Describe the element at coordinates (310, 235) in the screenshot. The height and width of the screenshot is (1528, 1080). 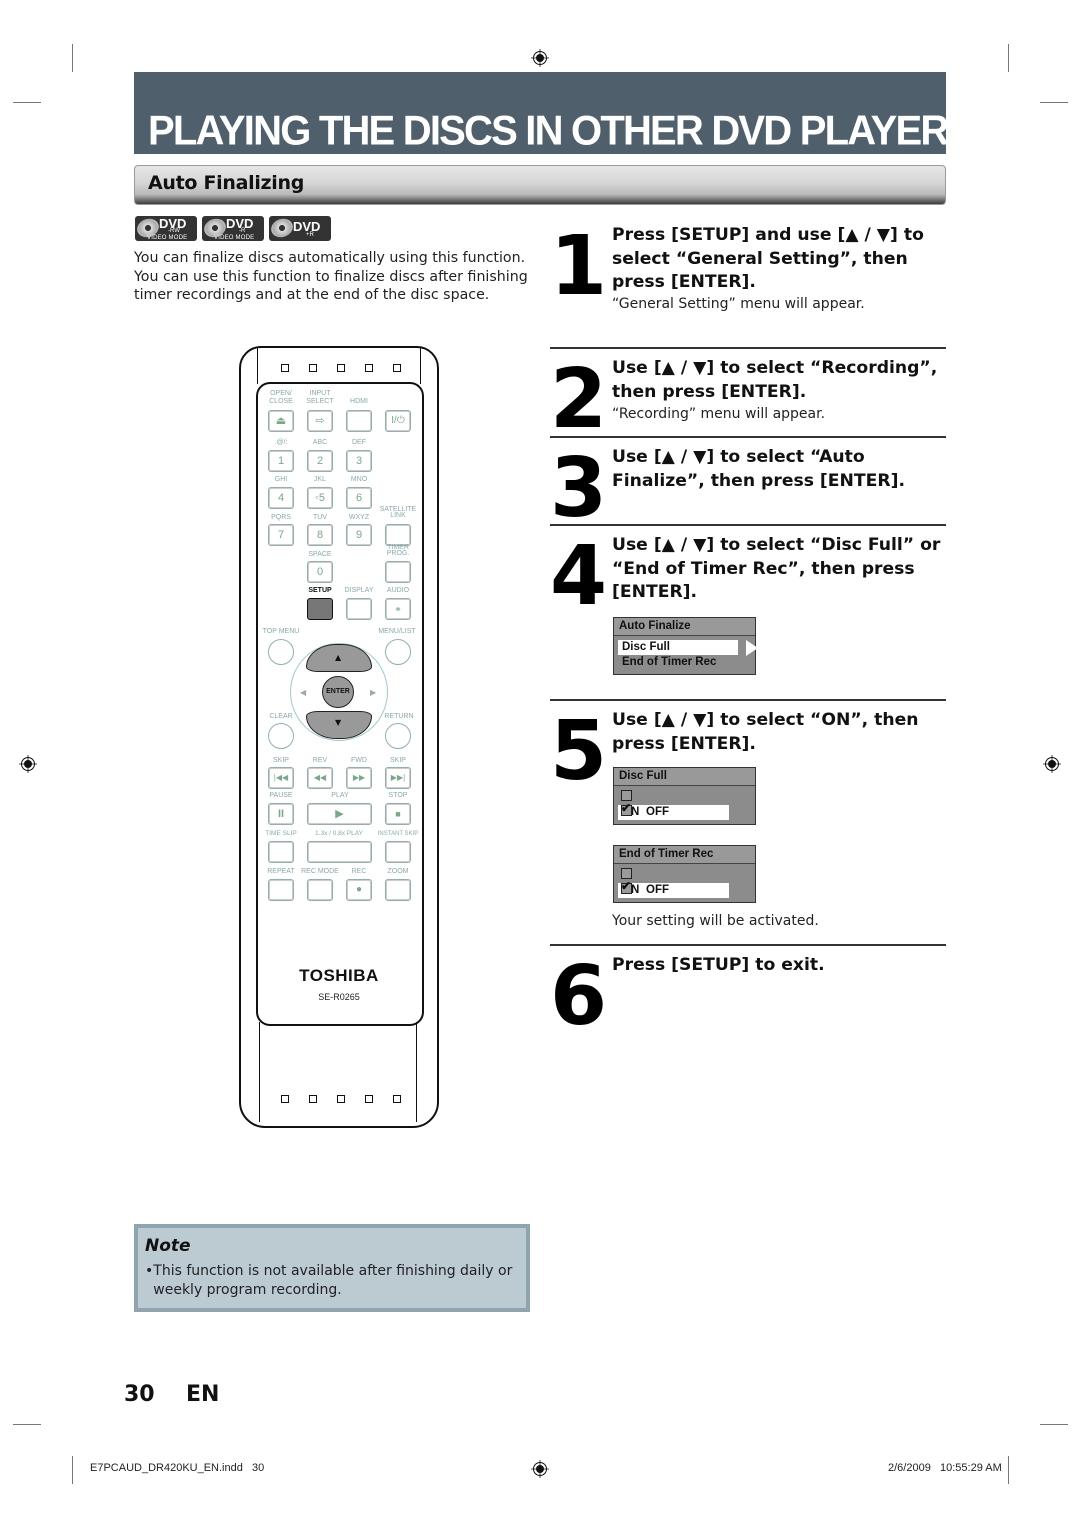
I see `badge-sub: +R` at that location.